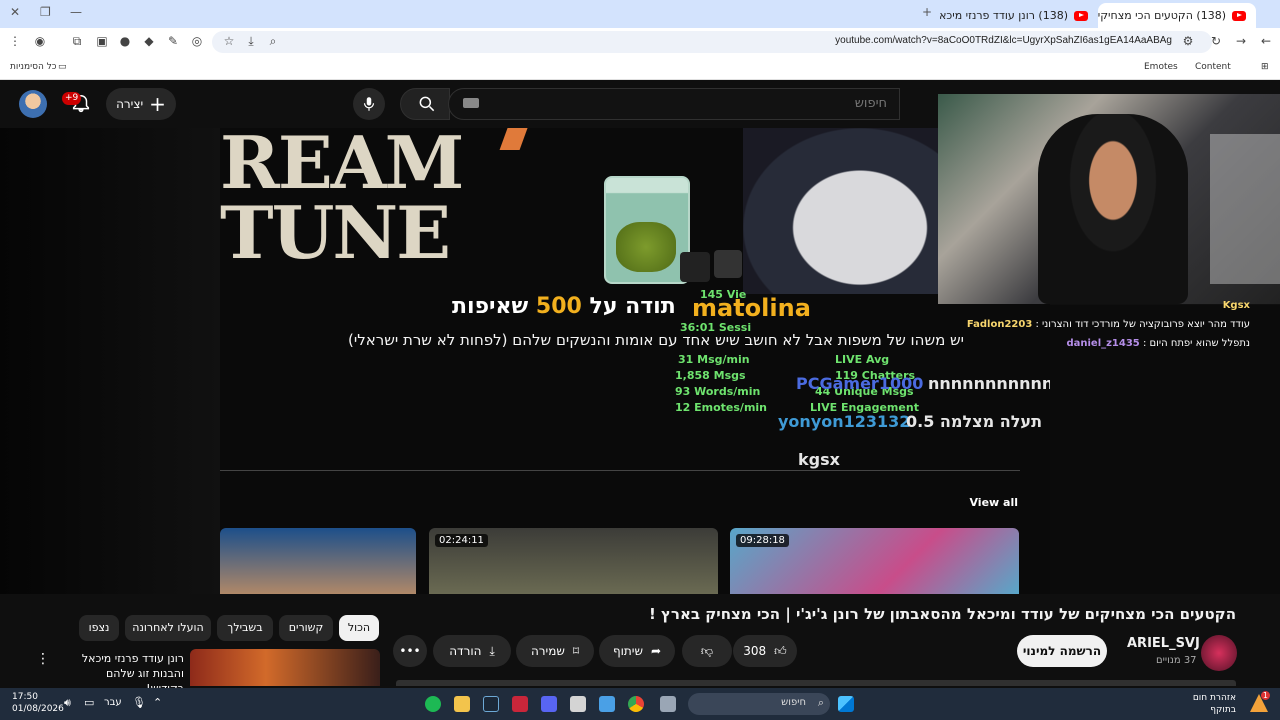  Describe the element at coordinates (1196, 343) in the screenshot. I see `chat-message: נתפלל שהוא יפתח היום :` at that location.